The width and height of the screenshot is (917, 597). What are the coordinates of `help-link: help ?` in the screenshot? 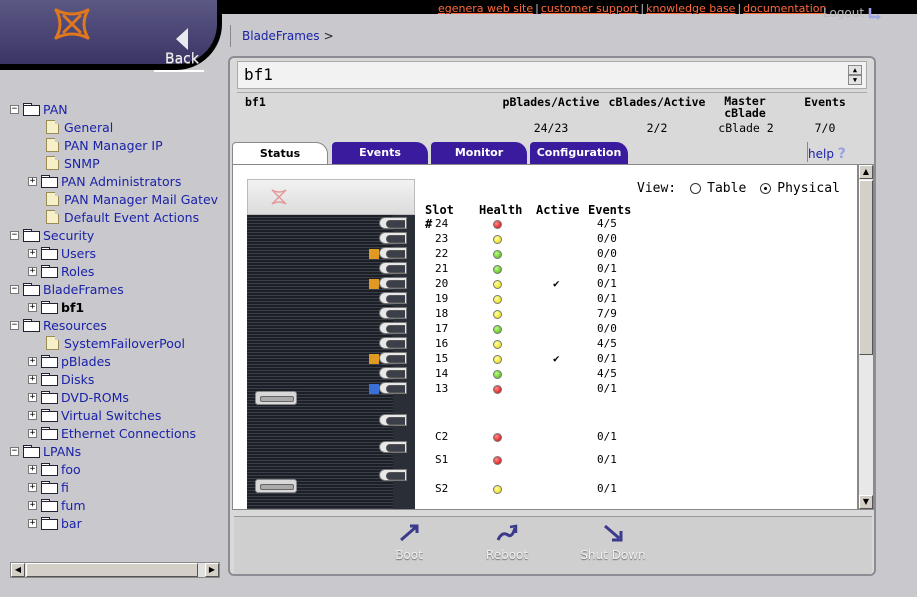 It's located at (827, 154).